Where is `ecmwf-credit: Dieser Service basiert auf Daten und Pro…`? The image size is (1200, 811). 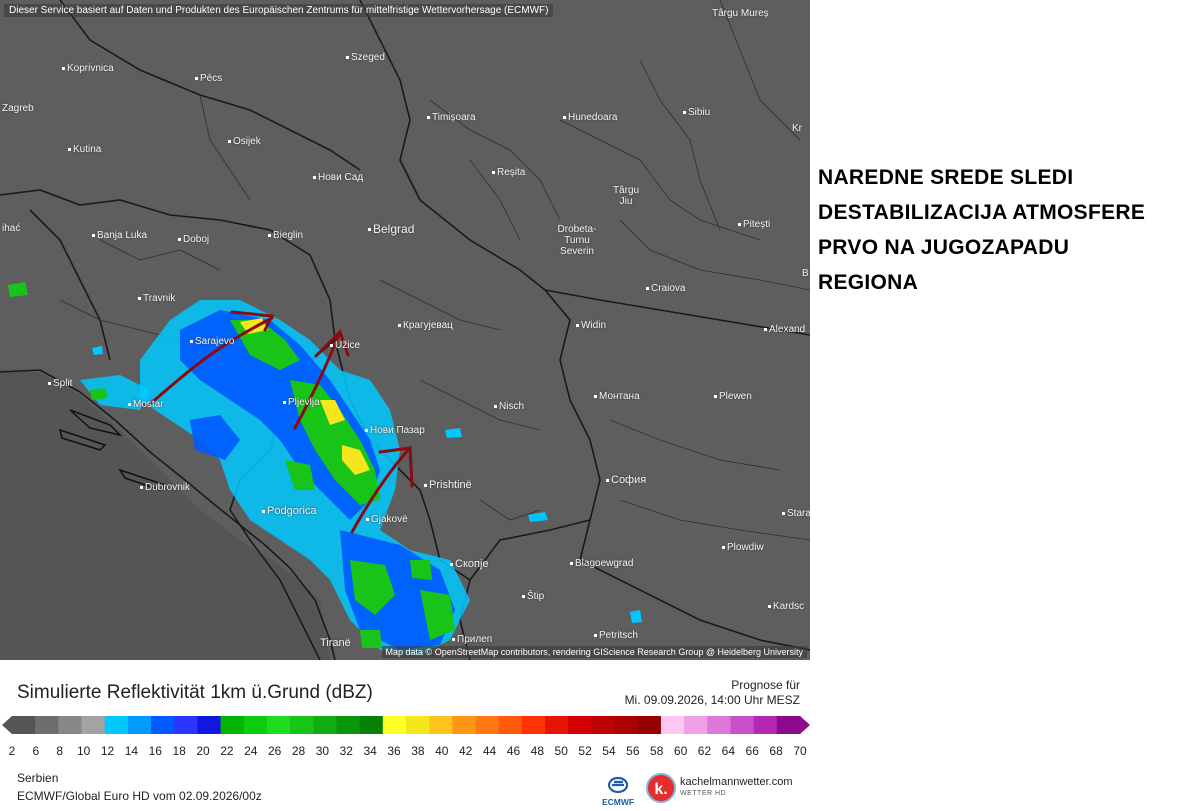 ecmwf-credit: Dieser Service basiert auf Daten und Pro… is located at coordinates (279, 10).